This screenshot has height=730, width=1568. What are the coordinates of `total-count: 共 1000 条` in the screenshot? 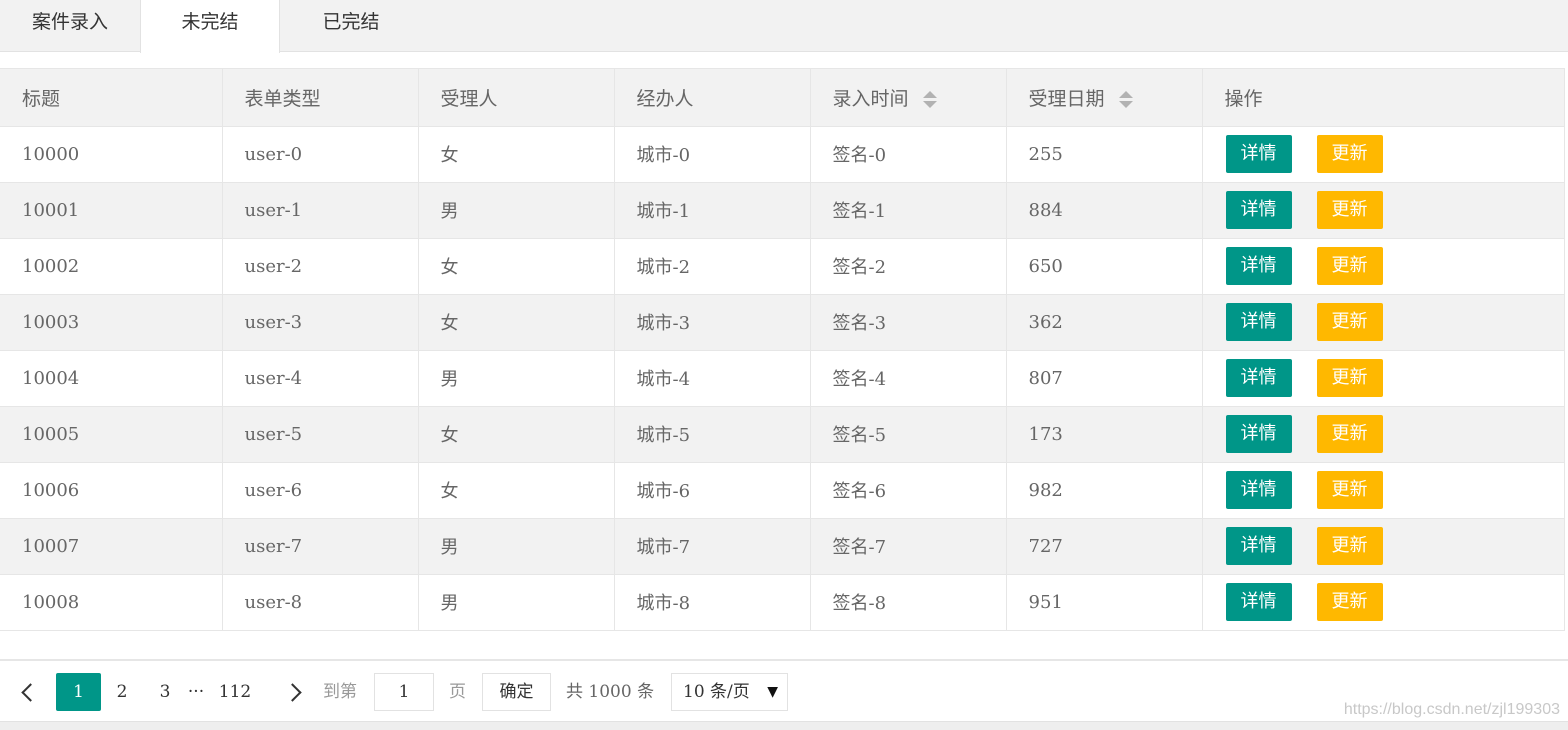 It's located at (610, 692).